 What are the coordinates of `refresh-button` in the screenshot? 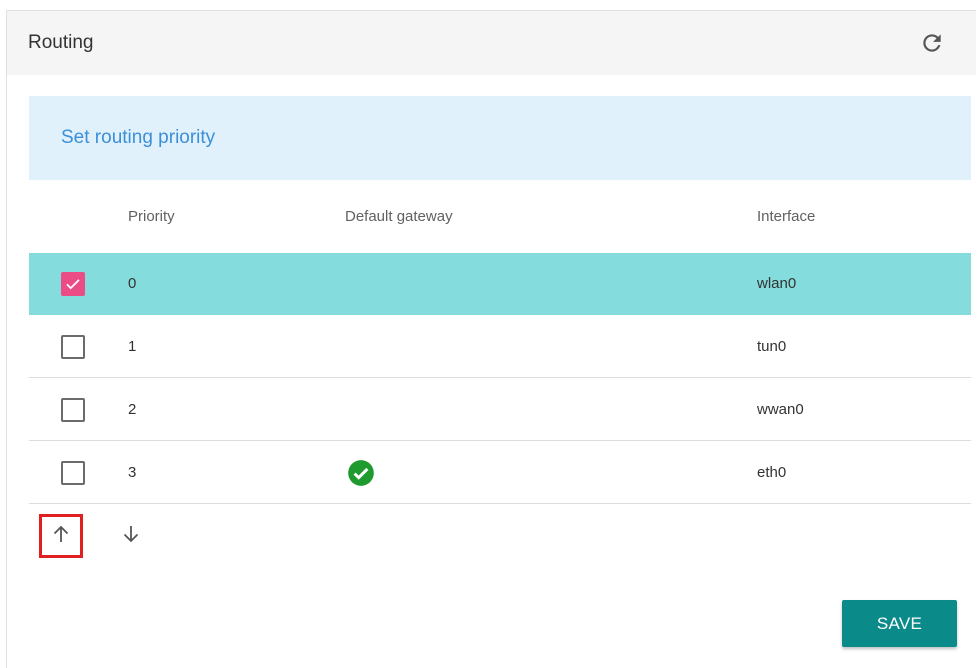 It's located at (932, 45).